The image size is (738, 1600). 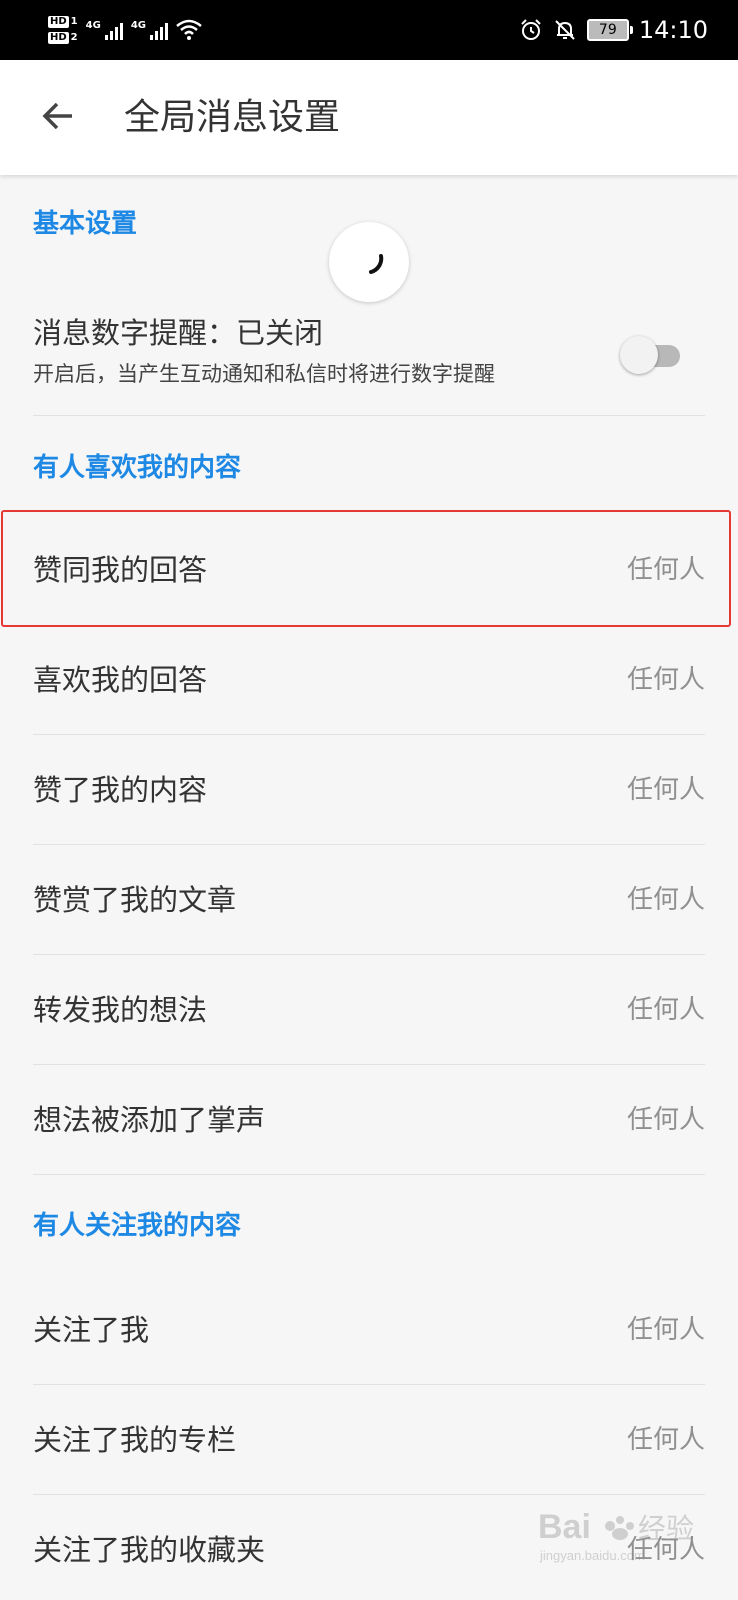 I want to click on list-item-follow-column: 关注了我的专栏 任何人, so click(x=369, y=1440).